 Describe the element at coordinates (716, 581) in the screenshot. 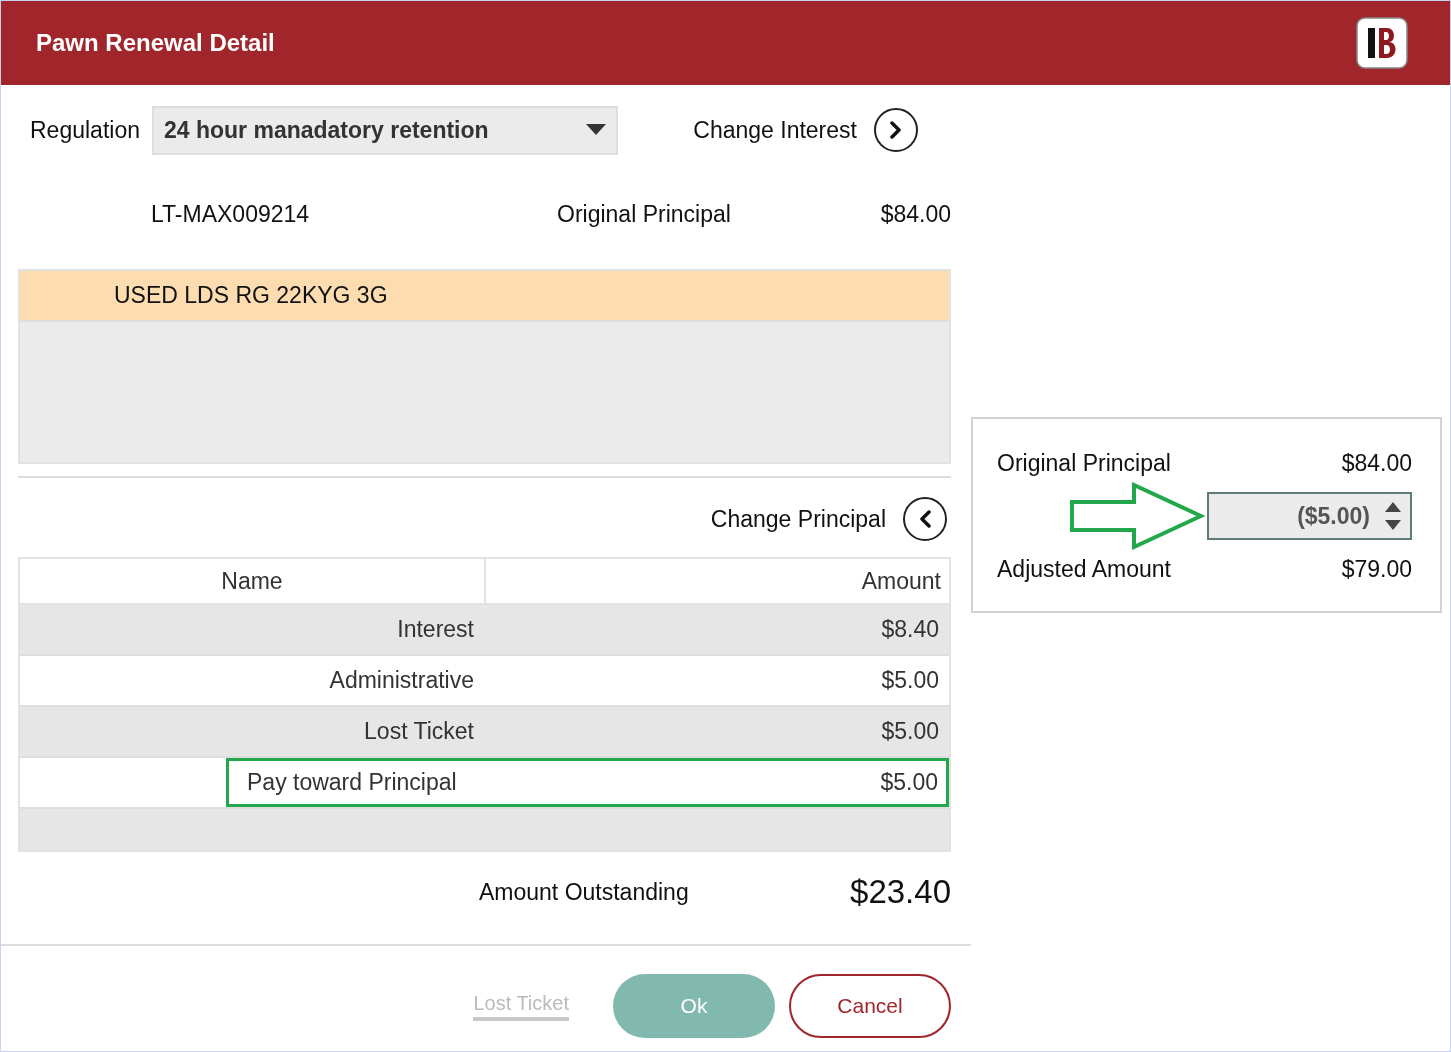

I see `column-header: Amount` at that location.